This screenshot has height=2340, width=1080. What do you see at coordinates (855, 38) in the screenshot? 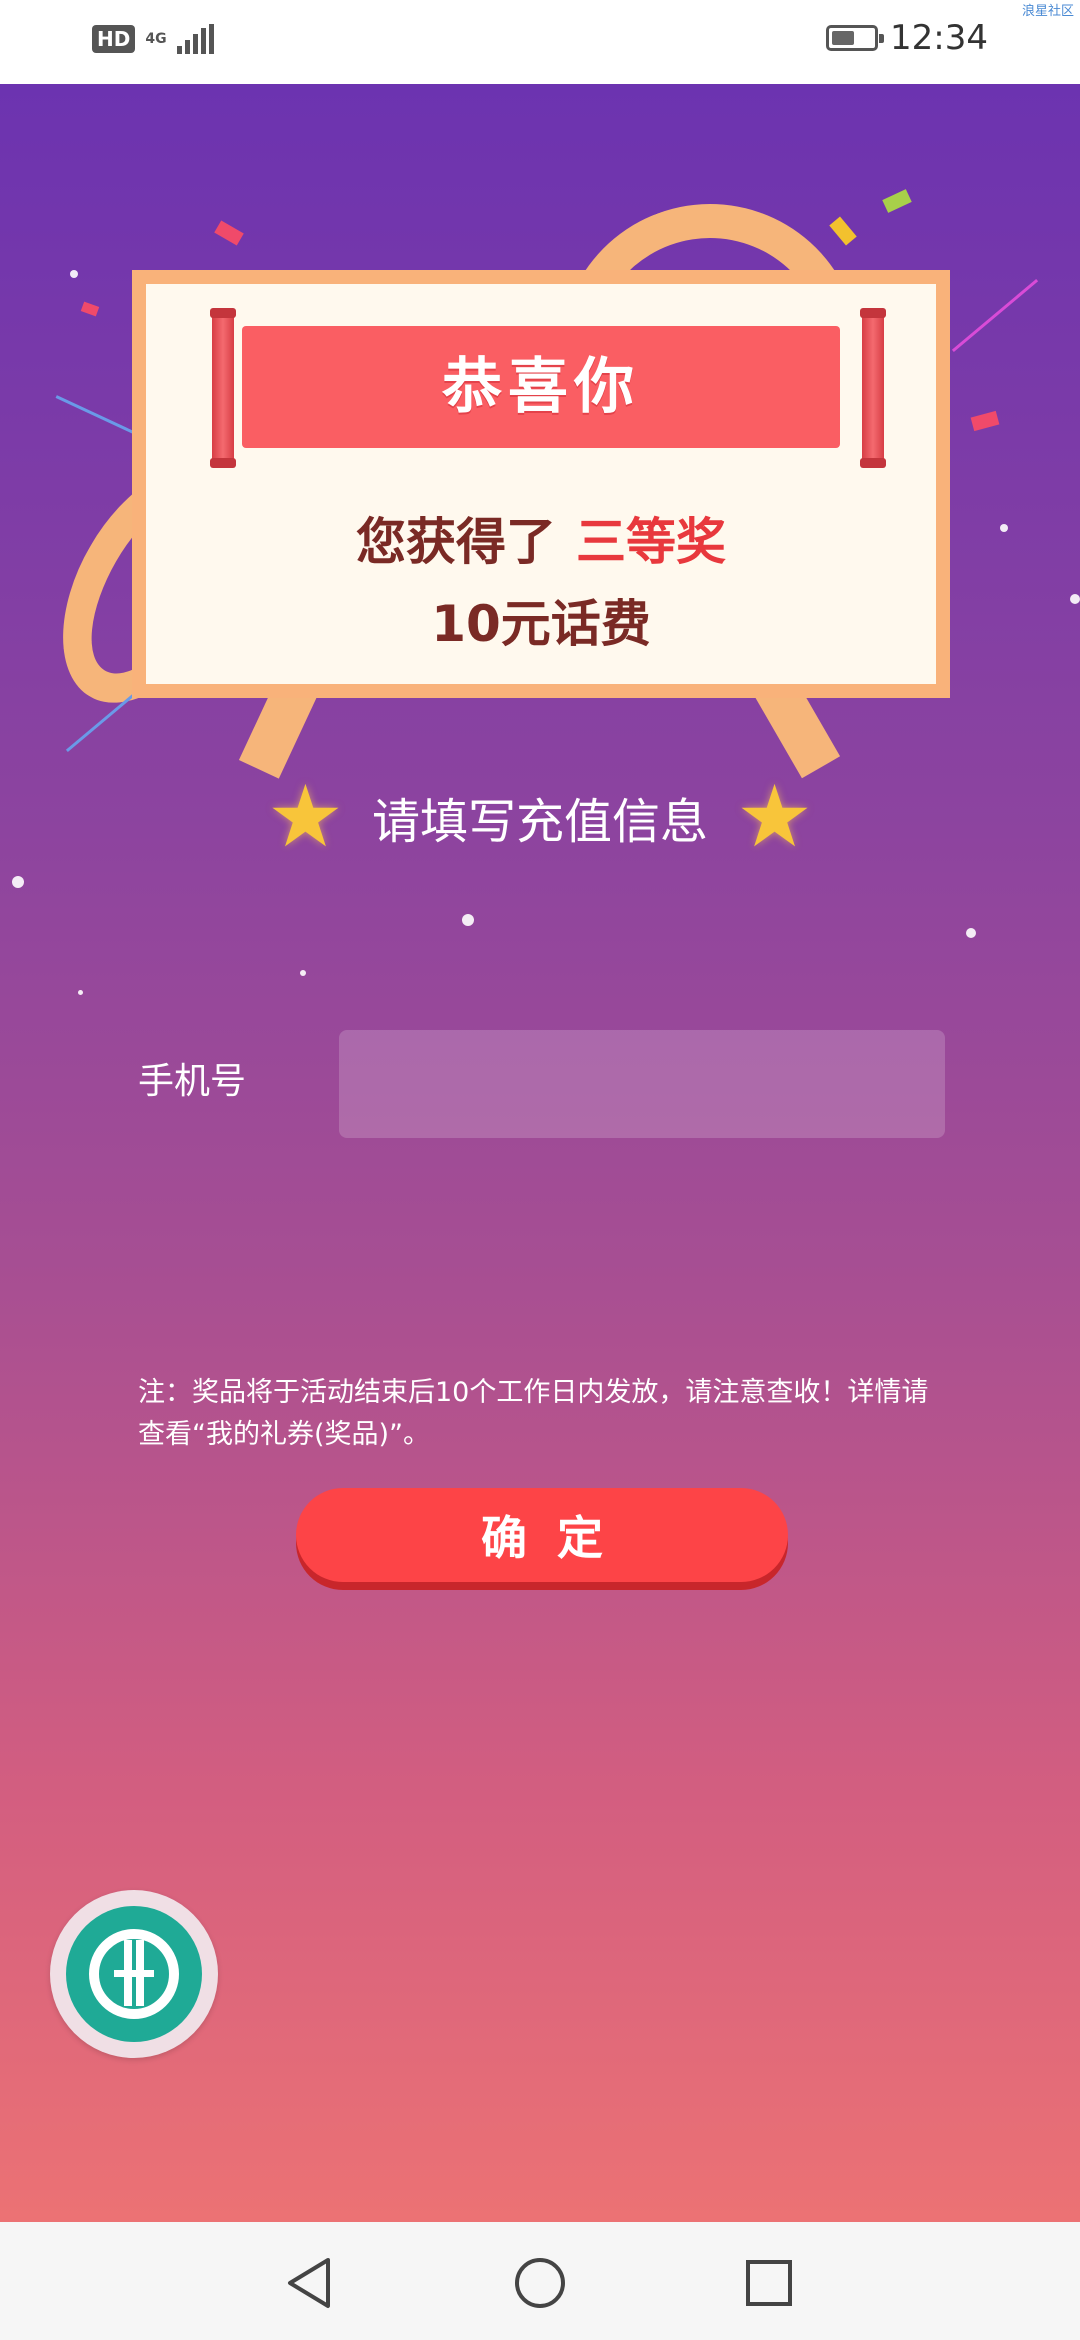
I see `battery-icon` at bounding box center [855, 38].